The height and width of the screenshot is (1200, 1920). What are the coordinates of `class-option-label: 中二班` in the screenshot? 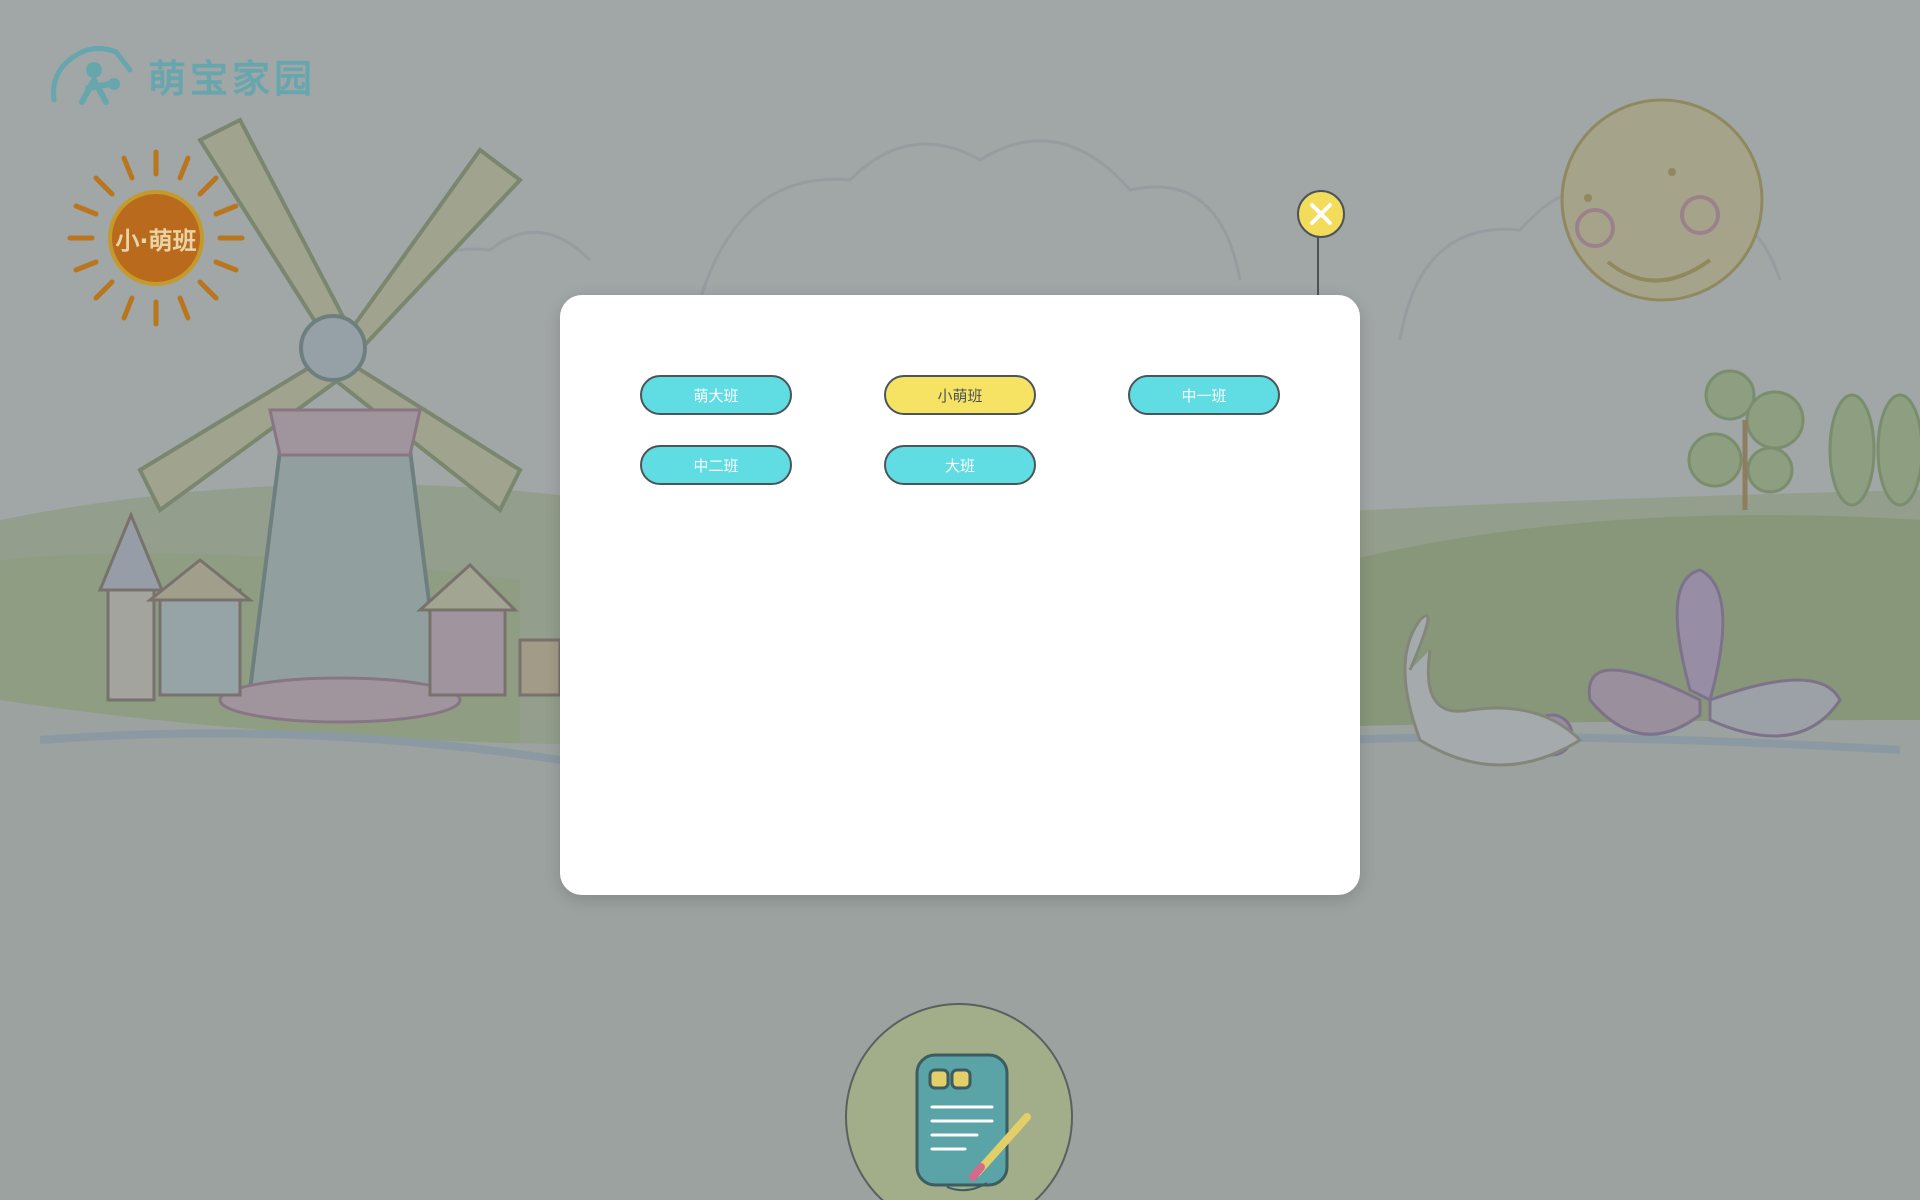 It's located at (716, 465).